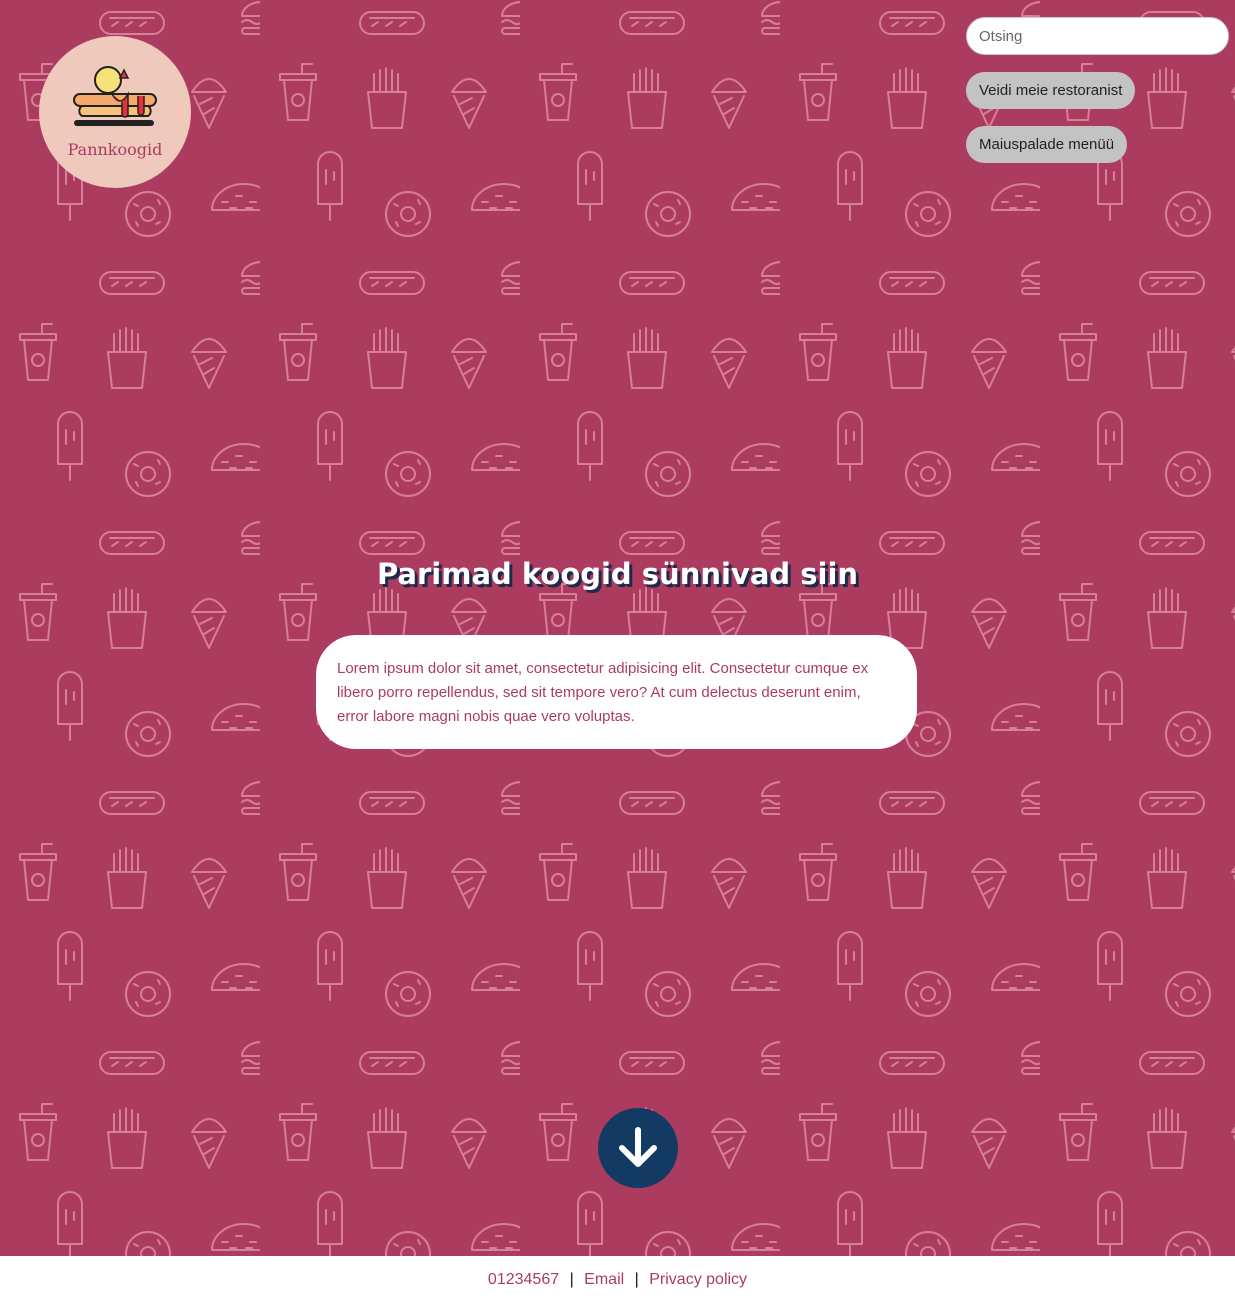  I want to click on brand-logo: Pannkoogid, so click(115, 112).